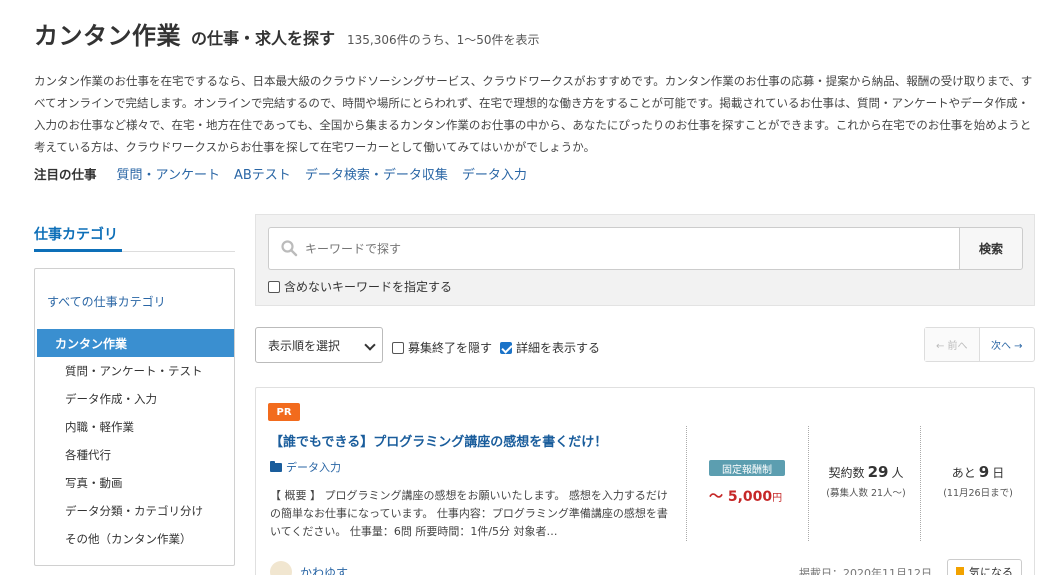 Image resolution: width=1057 pixels, height=575 pixels. I want to click on contracts-value: 29, so click(878, 472).